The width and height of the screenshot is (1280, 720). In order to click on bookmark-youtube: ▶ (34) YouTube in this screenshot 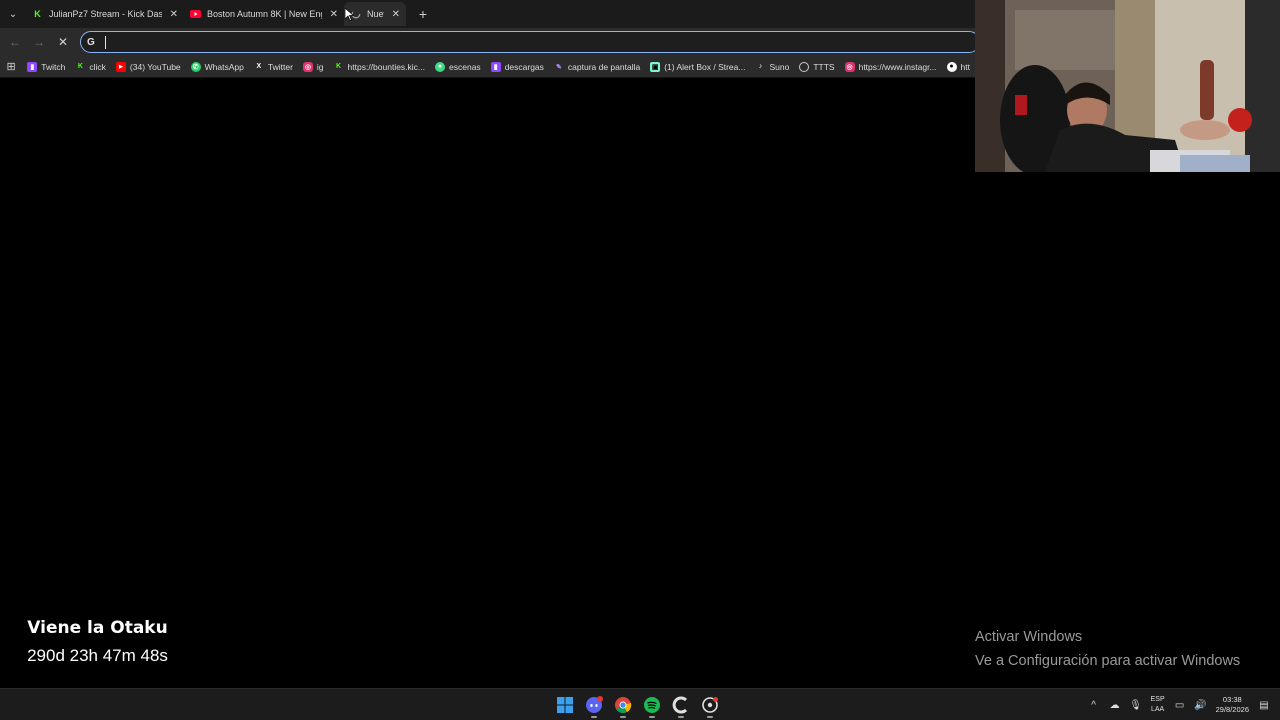, I will do `click(148, 66)`.